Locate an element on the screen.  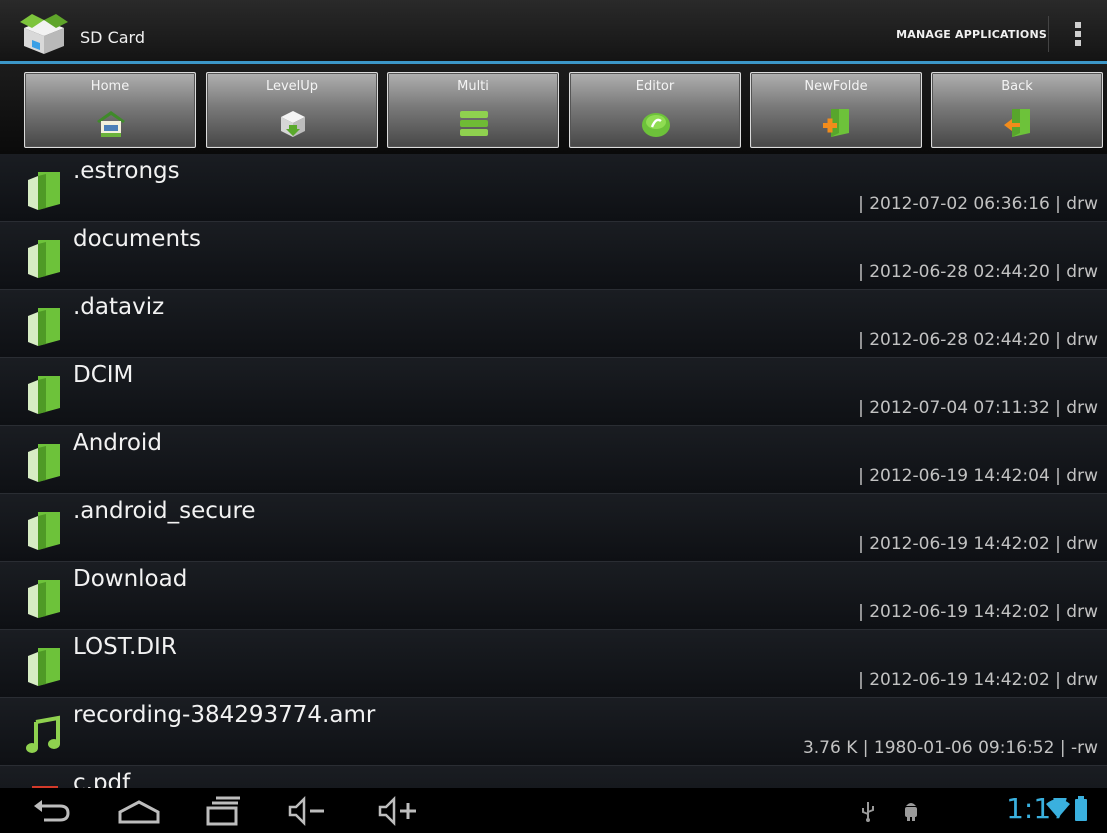
home-icon is located at coordinates (111, 124).